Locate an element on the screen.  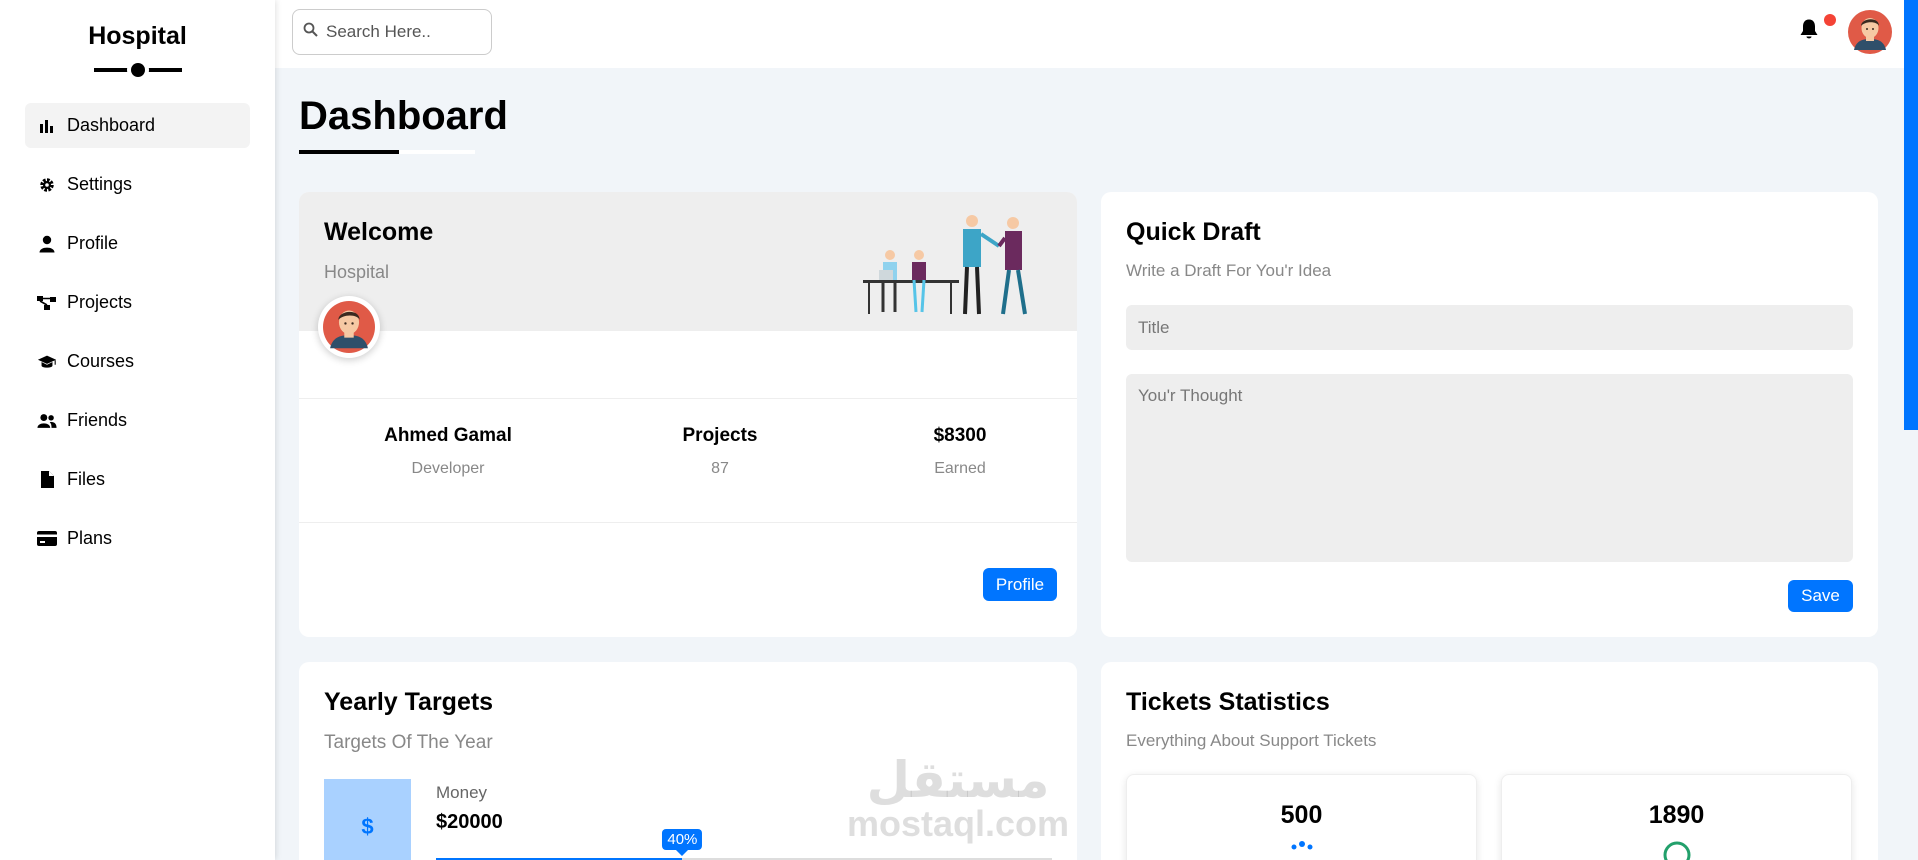
gear-icon is located at coordinates (47, 185).